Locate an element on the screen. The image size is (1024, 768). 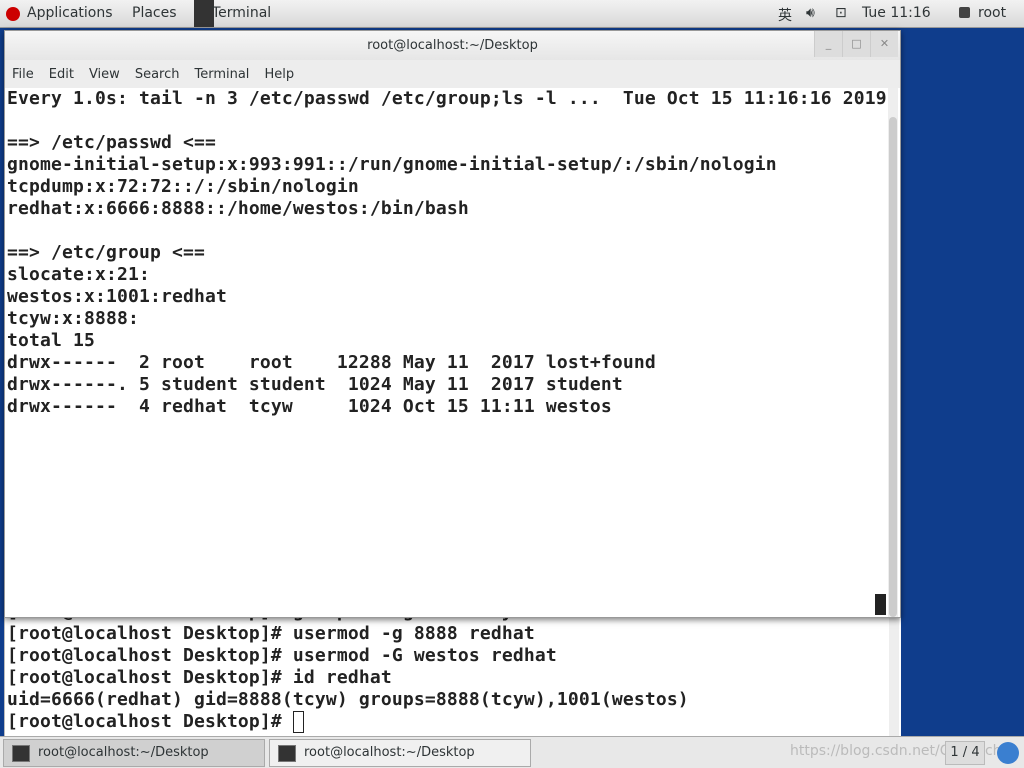
terminal-line: tcyw:x:8888: is located at coordinates (73, 318).